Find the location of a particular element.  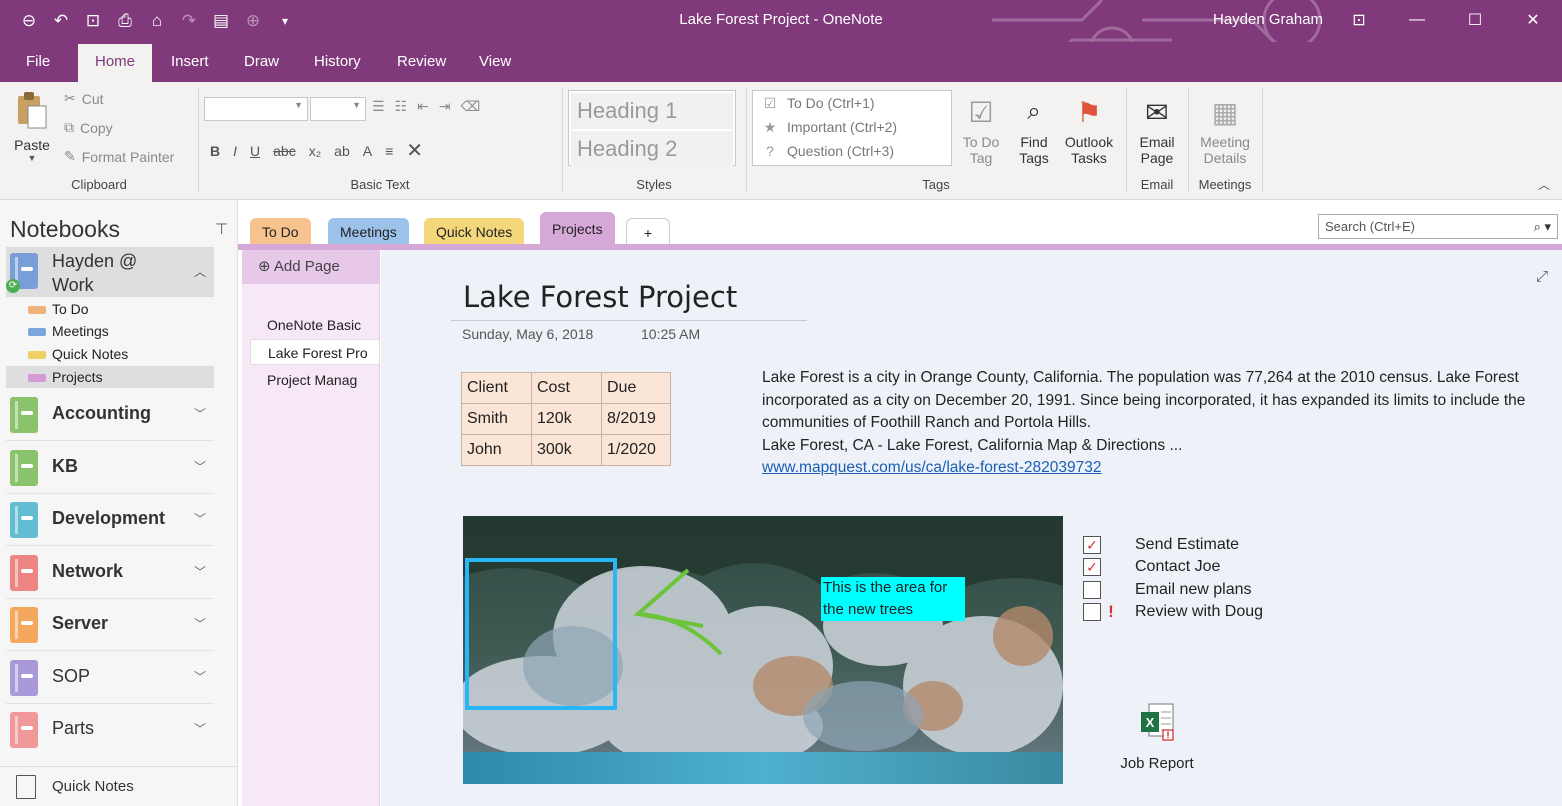

notebook-server: Server ﹀ is located at coordinates (110, 625).